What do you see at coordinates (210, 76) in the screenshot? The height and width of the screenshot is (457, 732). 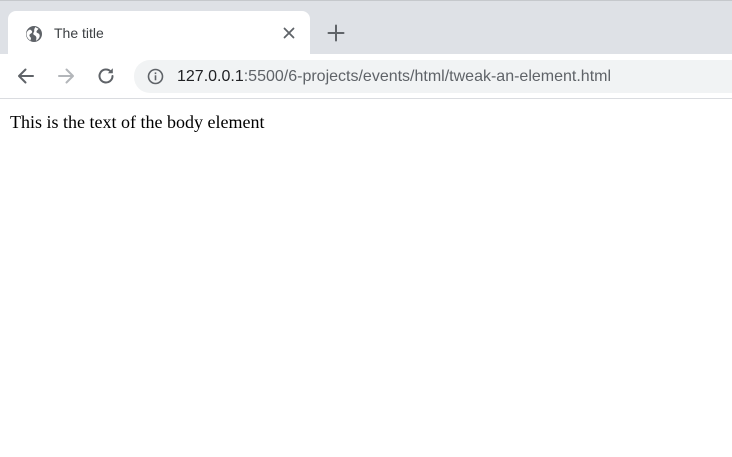 I see `url-host: 127.0.0.1` at bounding box center [210, 76].